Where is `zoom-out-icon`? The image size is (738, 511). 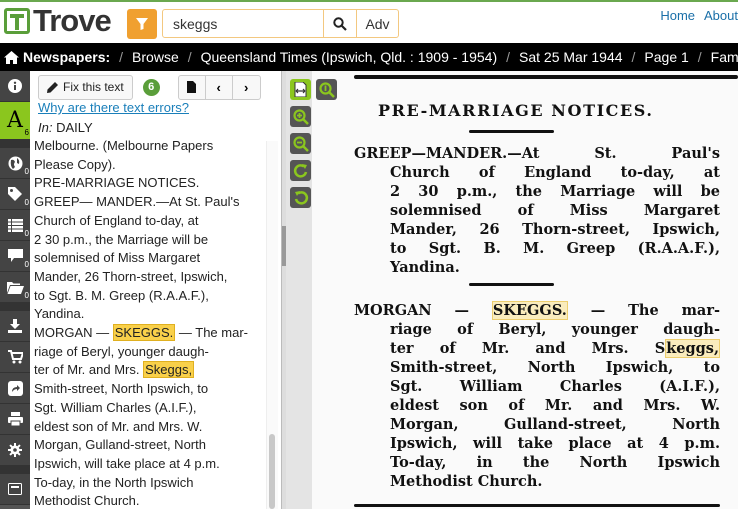 zoom-out-icon is located at coordinates (300, 143).